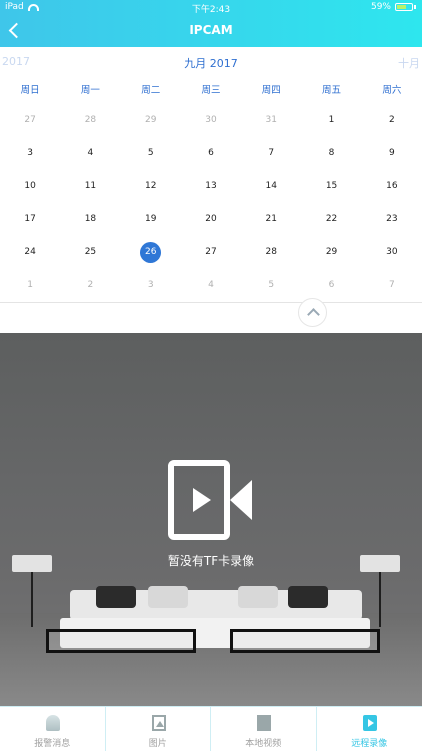 This screenshot has height=751, width=422. What do you see at coordinates (392, 90) in the screenshot?
I see `weekday-label: 周六` at bounding box center [392, 90].